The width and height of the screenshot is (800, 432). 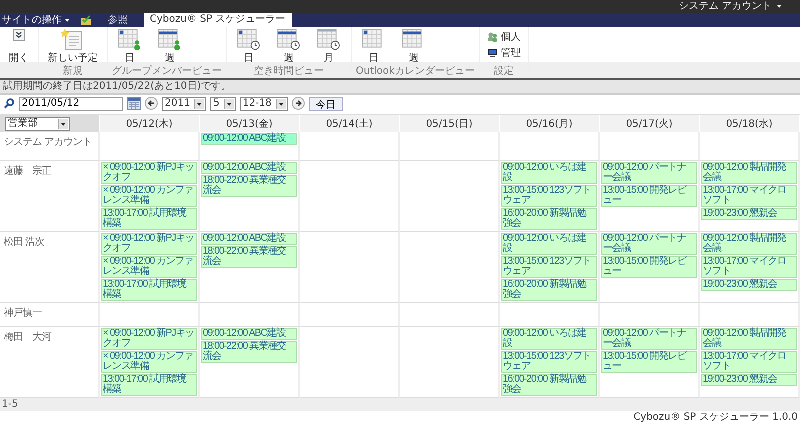 What do you see at coordinates (492, 37) in the screenshot?
I see `people-icon` at bounding box center [492, 37].